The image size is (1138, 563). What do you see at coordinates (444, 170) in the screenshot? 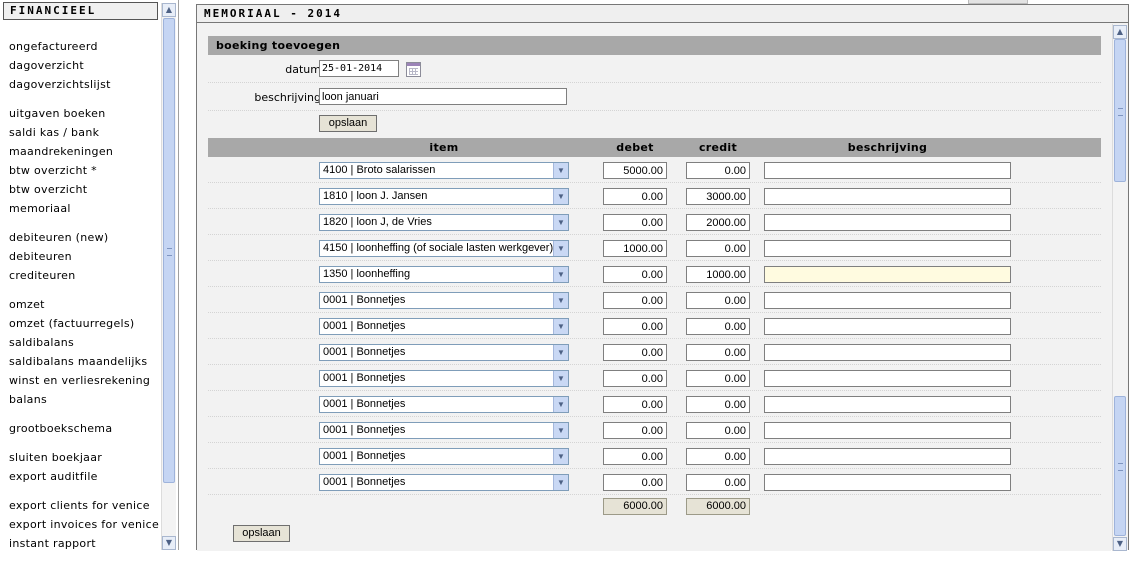
I see `item-select: 4100 | Broto salarissen ▼` at bounding box center [444, 170].